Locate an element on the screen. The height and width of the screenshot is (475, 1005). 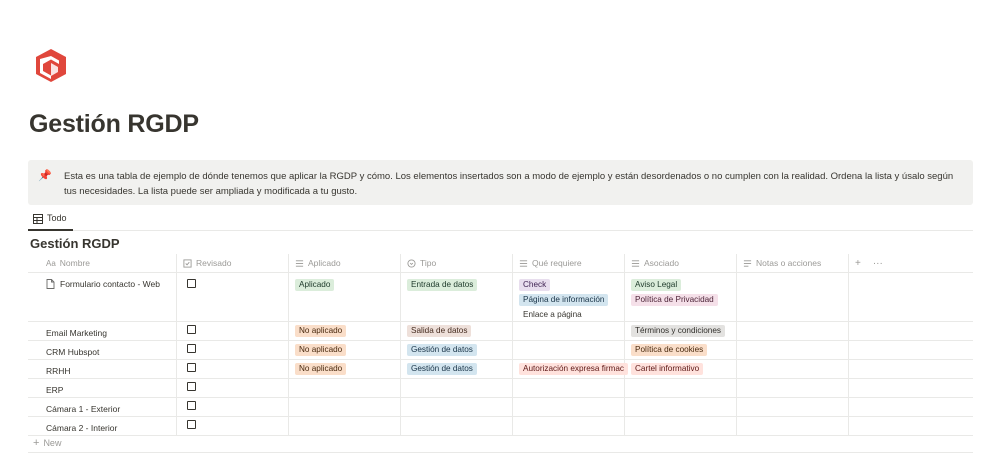
table-row: Cámara 2 - Interior is located at coordinates (500, 426).